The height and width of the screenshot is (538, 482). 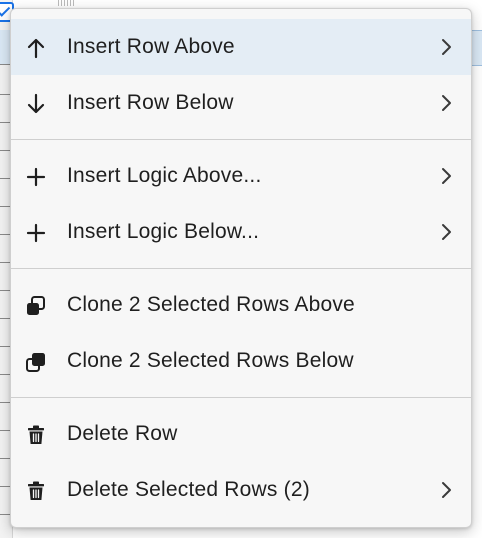 I want to click on menu-item-insert-row-below: Insert Row Below, so click(x=241, y=103).